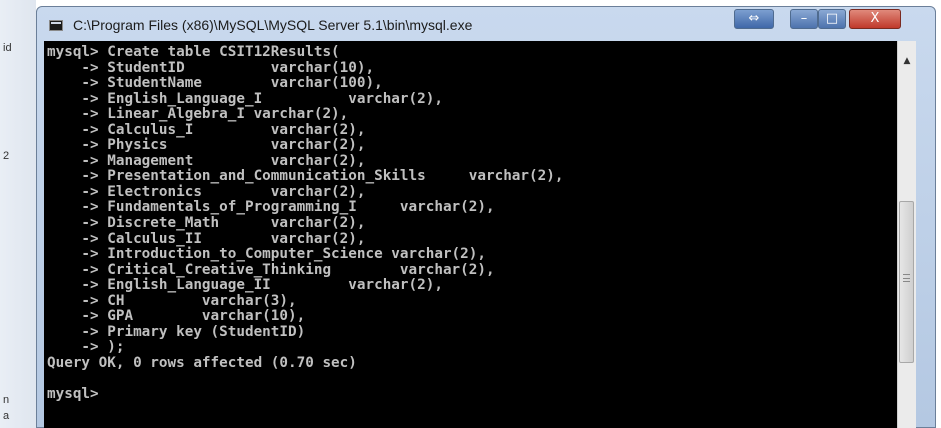 The image size is (941, 428). Describe the element at coordinates (6, 416) in the screenshot. I see `background-text: a` at that location.